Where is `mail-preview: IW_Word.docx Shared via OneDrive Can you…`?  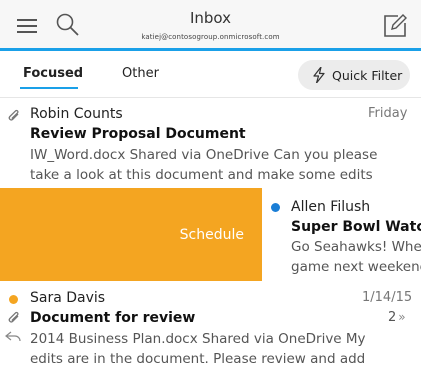 mail-preview: IW_Word.docx Shared via OneDrive Can you… is located at coordinates (204, 155).